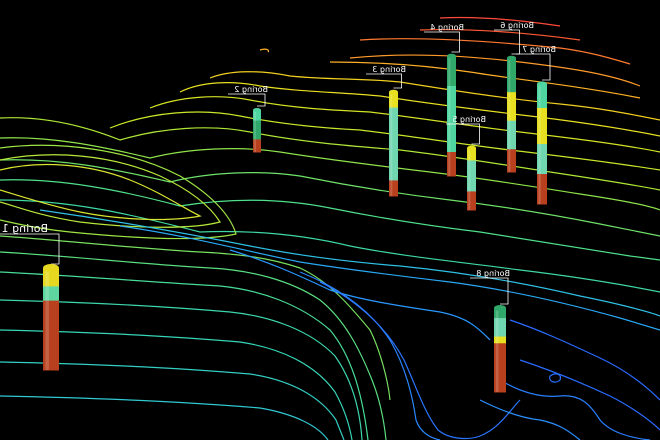 This screenshot has height=440, width=660. Describe the element at coordinates (539, 49) in the screenshot. I see `borehole-label: Boring 7` at that location.